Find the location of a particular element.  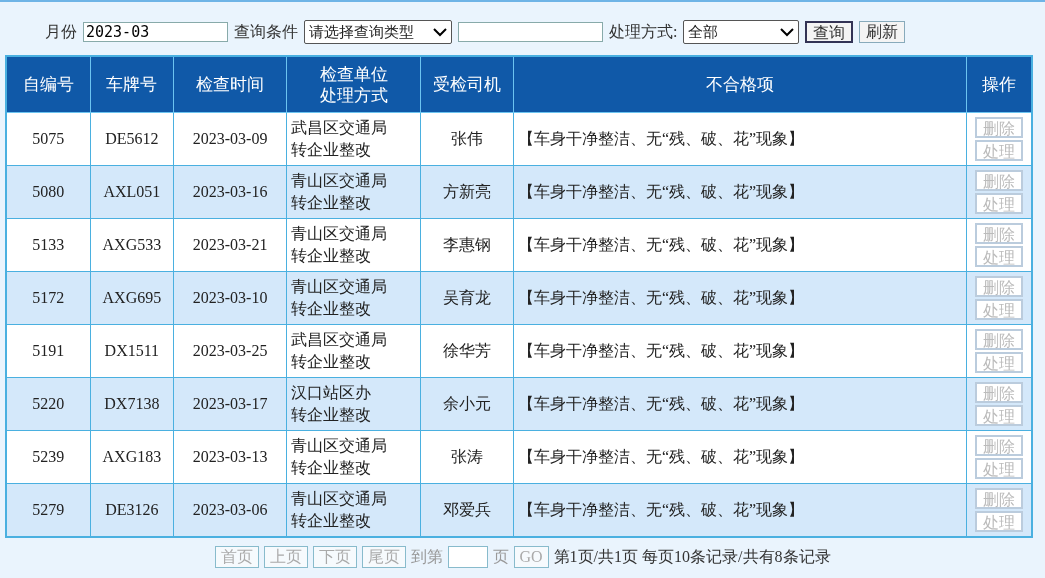

table-cell: DE3126 is located at coordinates (132, 510).